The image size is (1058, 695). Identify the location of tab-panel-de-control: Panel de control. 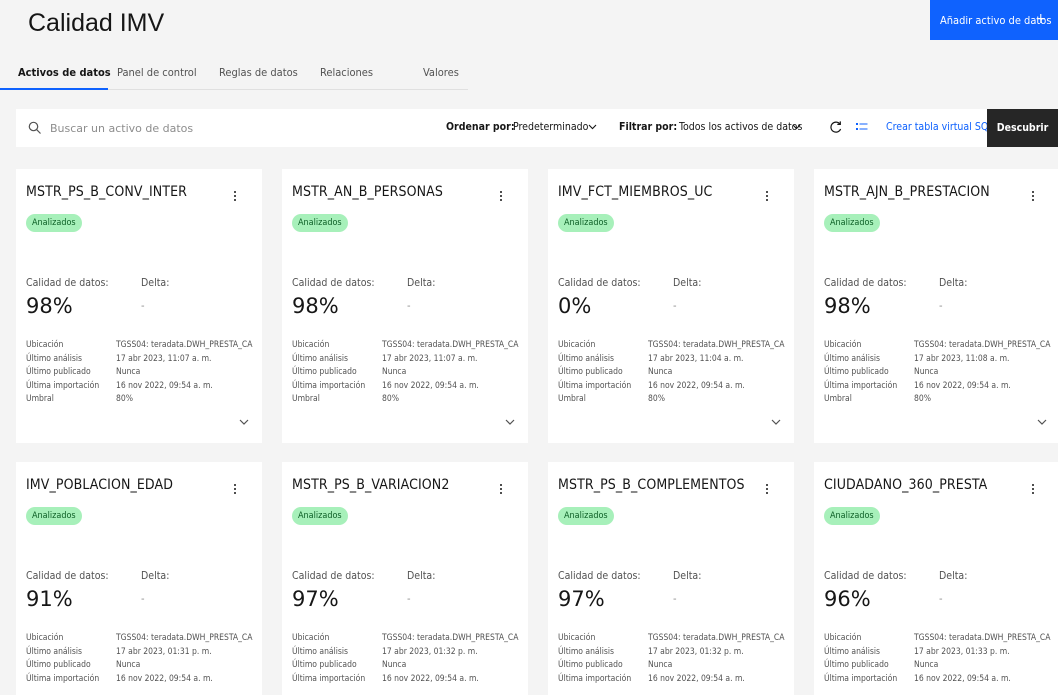
(157, 72).